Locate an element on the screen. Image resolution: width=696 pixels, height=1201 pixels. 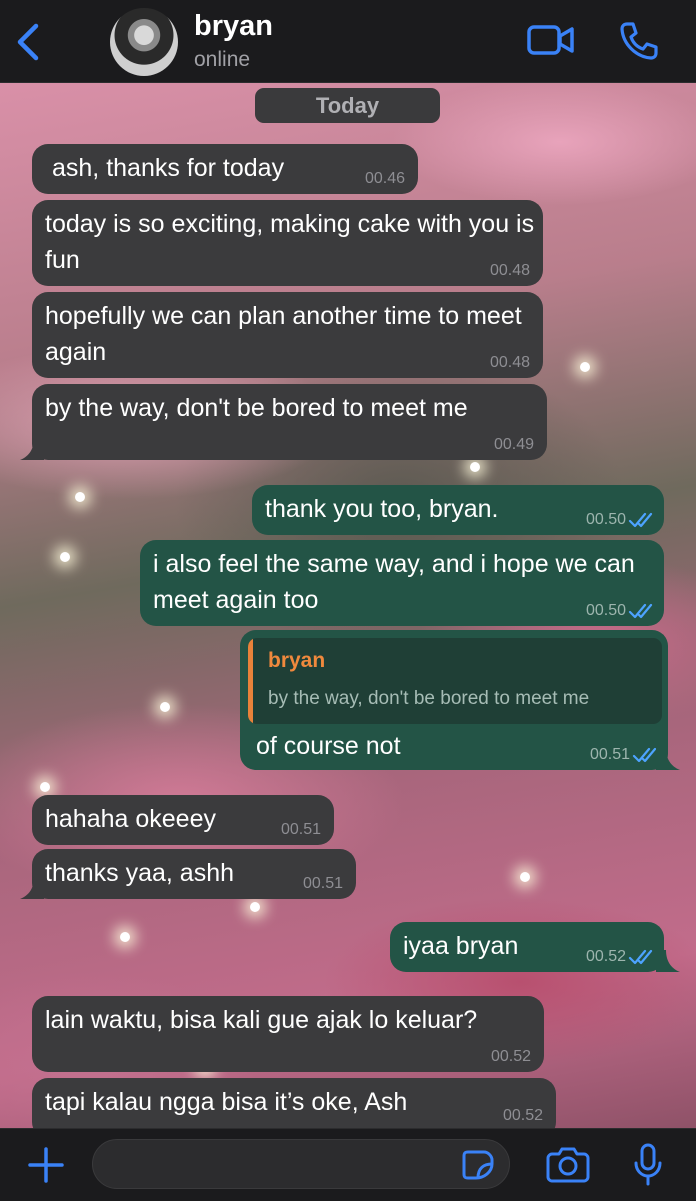
message-incoming: thanks yaa, ashh 00.51 is located at coordinates (194, 874).